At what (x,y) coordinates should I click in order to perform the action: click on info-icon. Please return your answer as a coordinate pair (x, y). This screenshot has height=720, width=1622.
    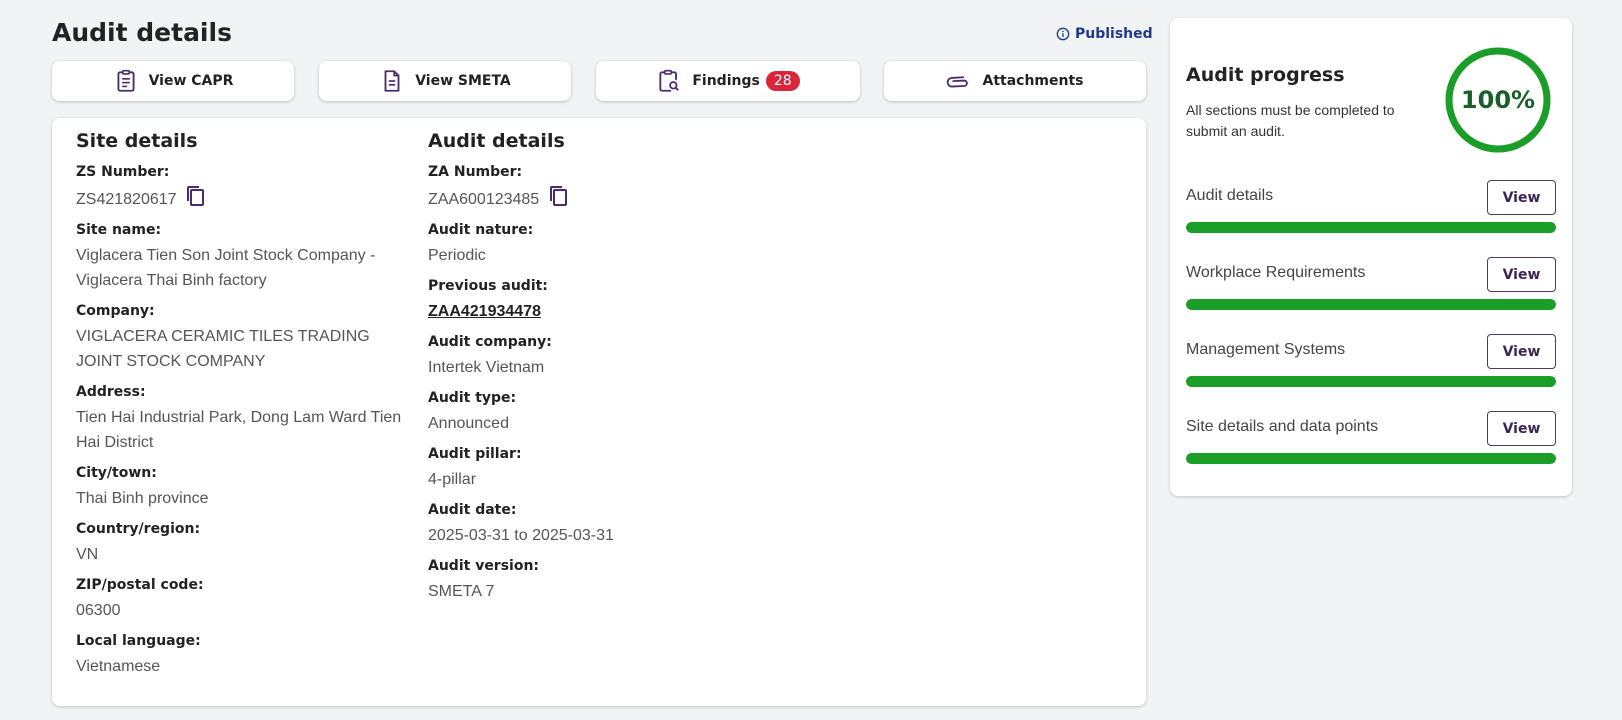
    Looking at the image, I should click on (1063, 34).